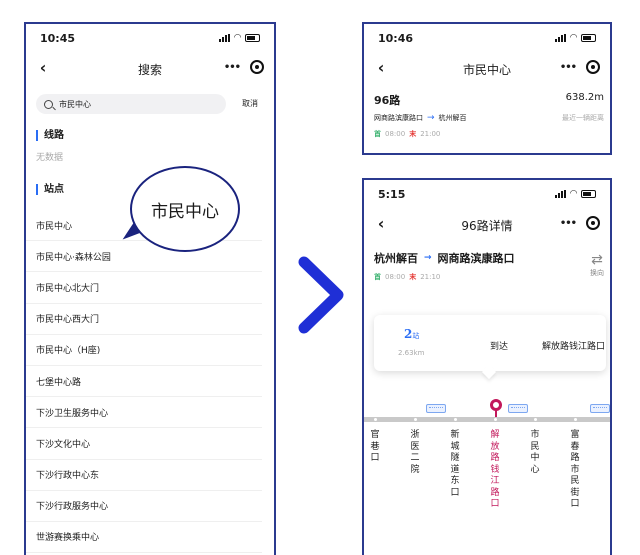  Describe the element at coordinates (575, 470) in the screenshot. I see `station-label: 富春路市民街口` at that location.